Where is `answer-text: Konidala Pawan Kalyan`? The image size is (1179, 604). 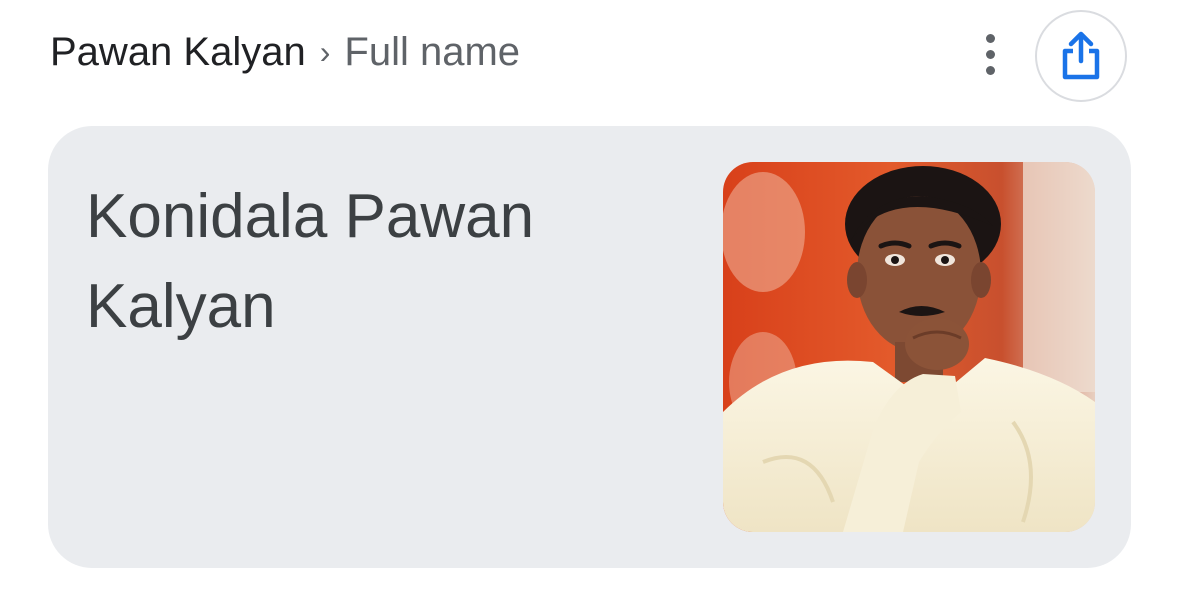 answer-text: Konidala Pawan Kalyan is located at coordinates (310, 261).